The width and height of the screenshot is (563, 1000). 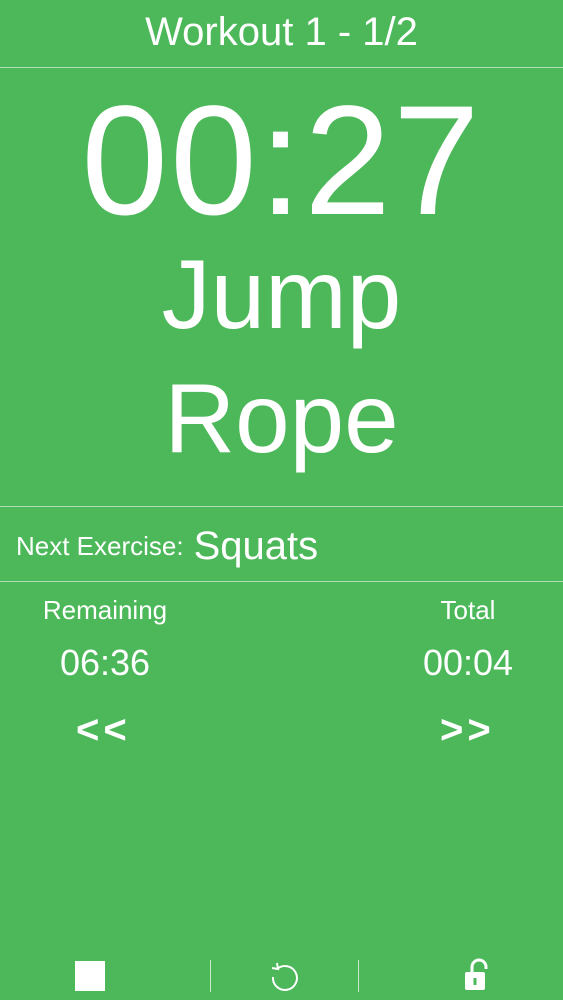 I want to click on total-stat: Total 00:04, so click(x=468, y=640).